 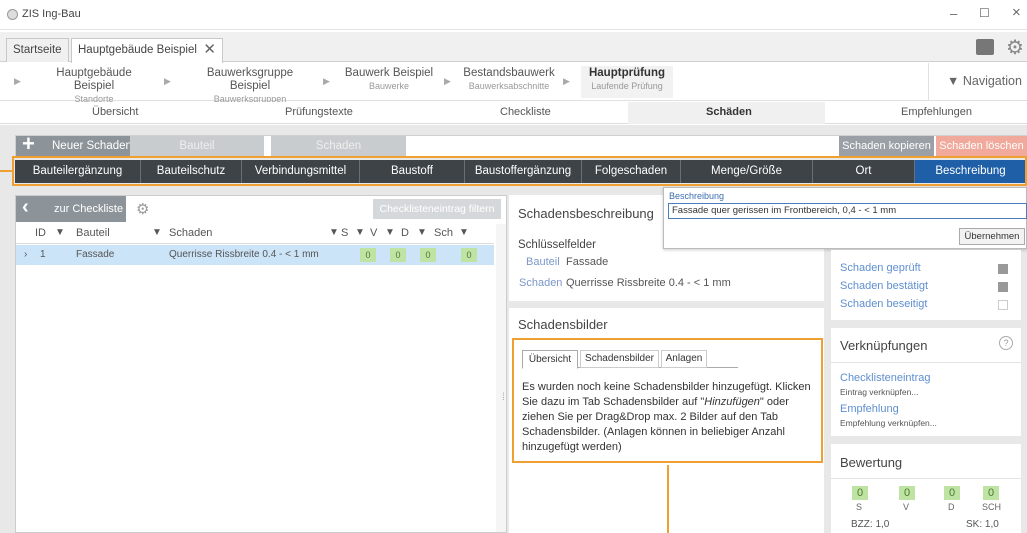 I want to click on description-title: Schadensbeschreibung, so click(x=586, y=213).